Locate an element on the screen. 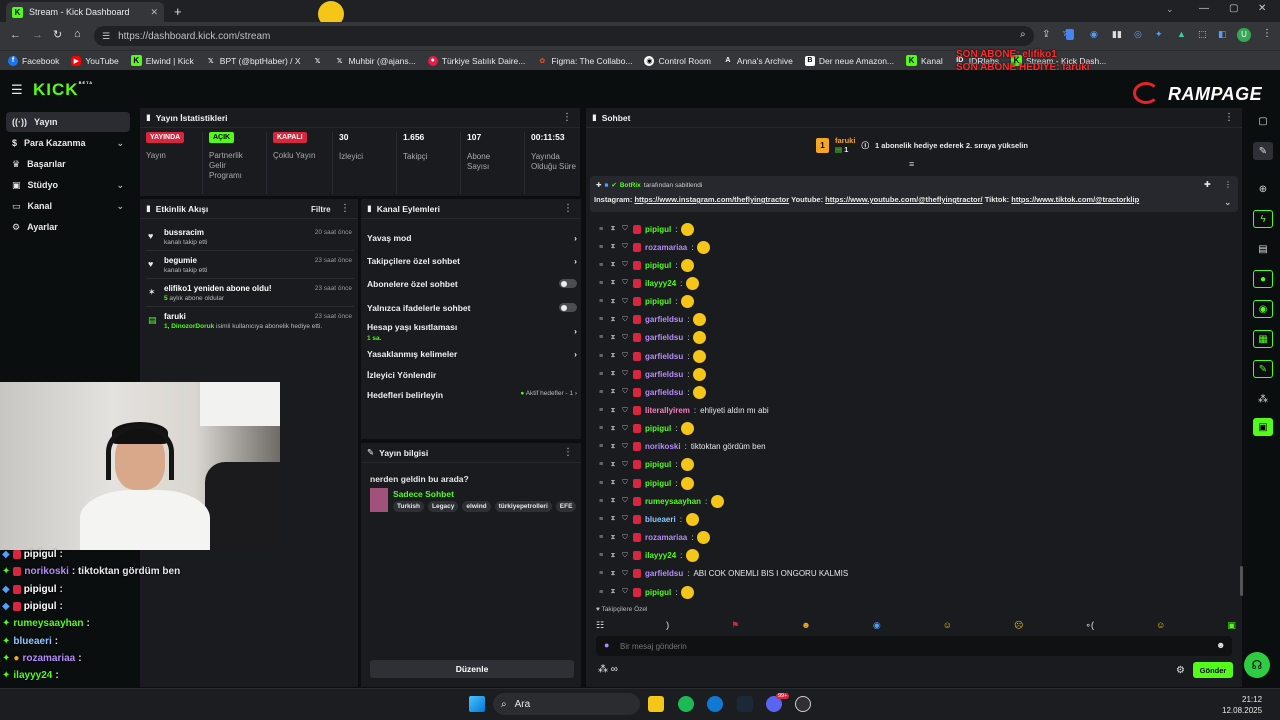  clapper-icon: ▣ is located at coordinates (1263, 427).